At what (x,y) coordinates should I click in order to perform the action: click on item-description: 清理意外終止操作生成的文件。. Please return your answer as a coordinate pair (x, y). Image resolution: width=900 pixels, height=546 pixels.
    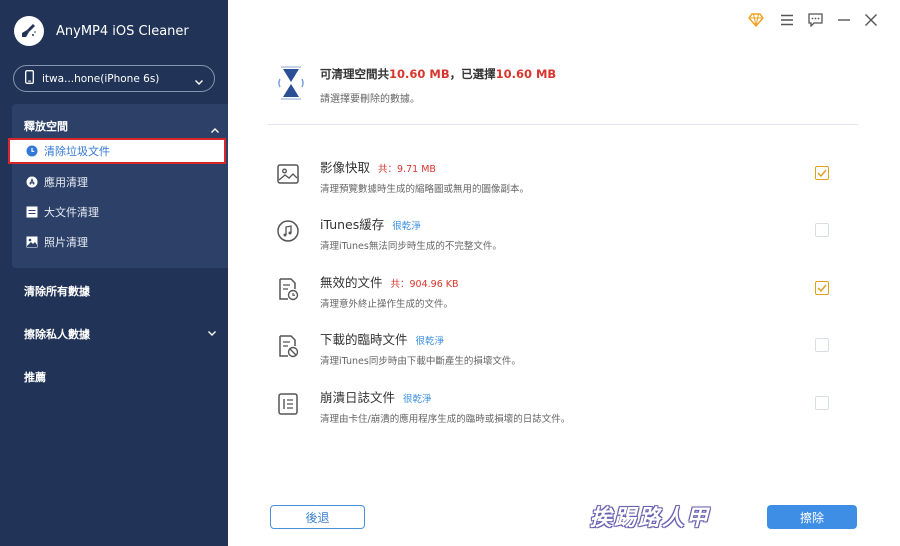
    Looking at the image, I should click on (387, 304).